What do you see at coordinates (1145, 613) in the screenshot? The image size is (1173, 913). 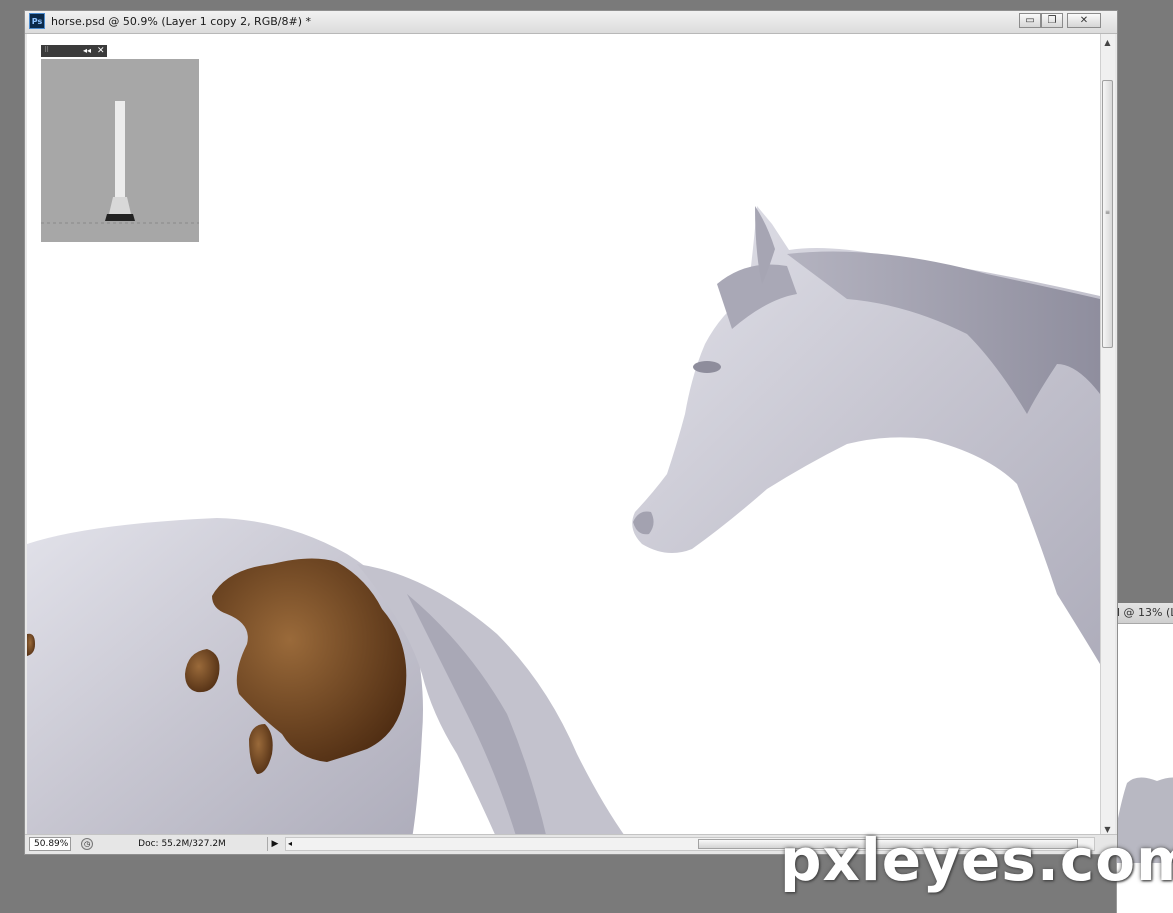 I see `background-window-title: l @ 13% (L` at bounding box center [1145, 613].